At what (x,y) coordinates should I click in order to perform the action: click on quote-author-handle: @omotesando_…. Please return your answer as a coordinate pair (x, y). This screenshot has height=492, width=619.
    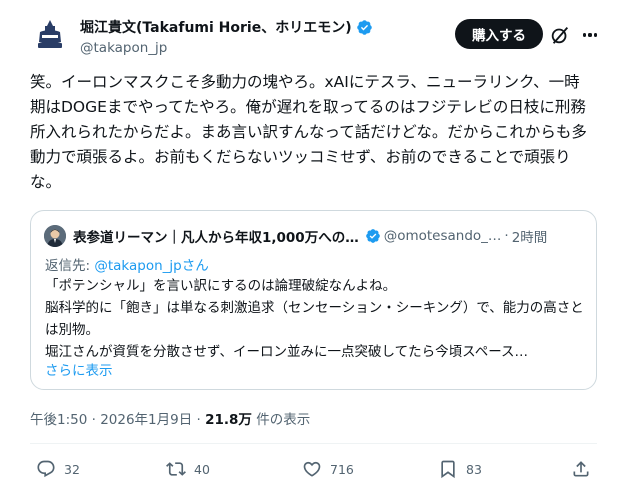
    Looking at the image, I should click on (443, 236).